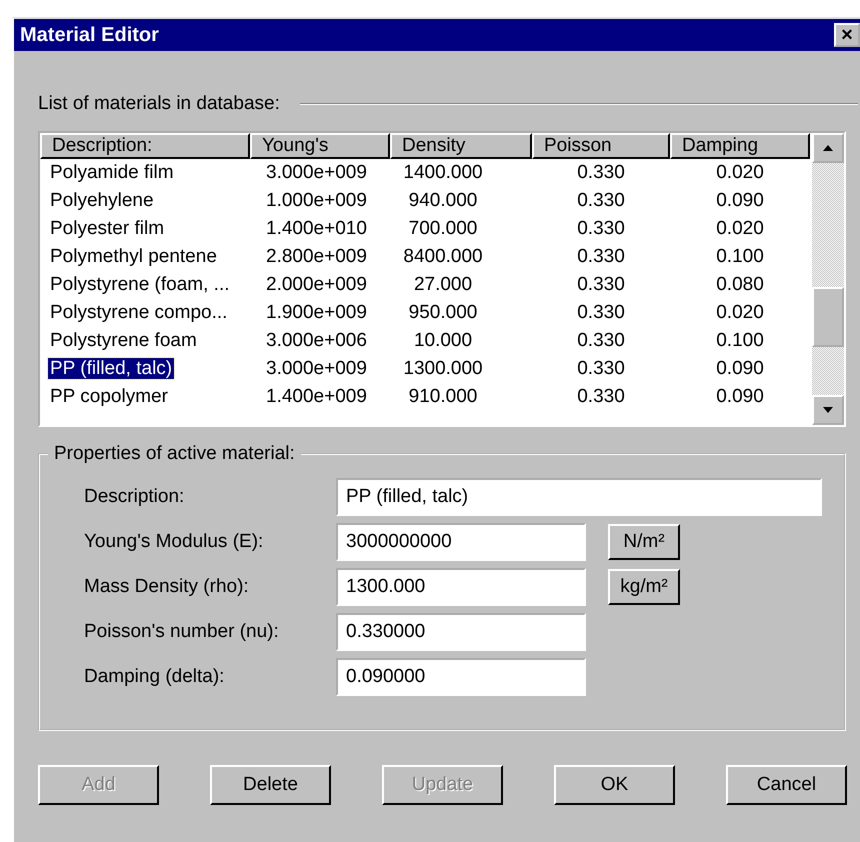  I want to click on input-field: PP (filled, talc), so click(579, 497).